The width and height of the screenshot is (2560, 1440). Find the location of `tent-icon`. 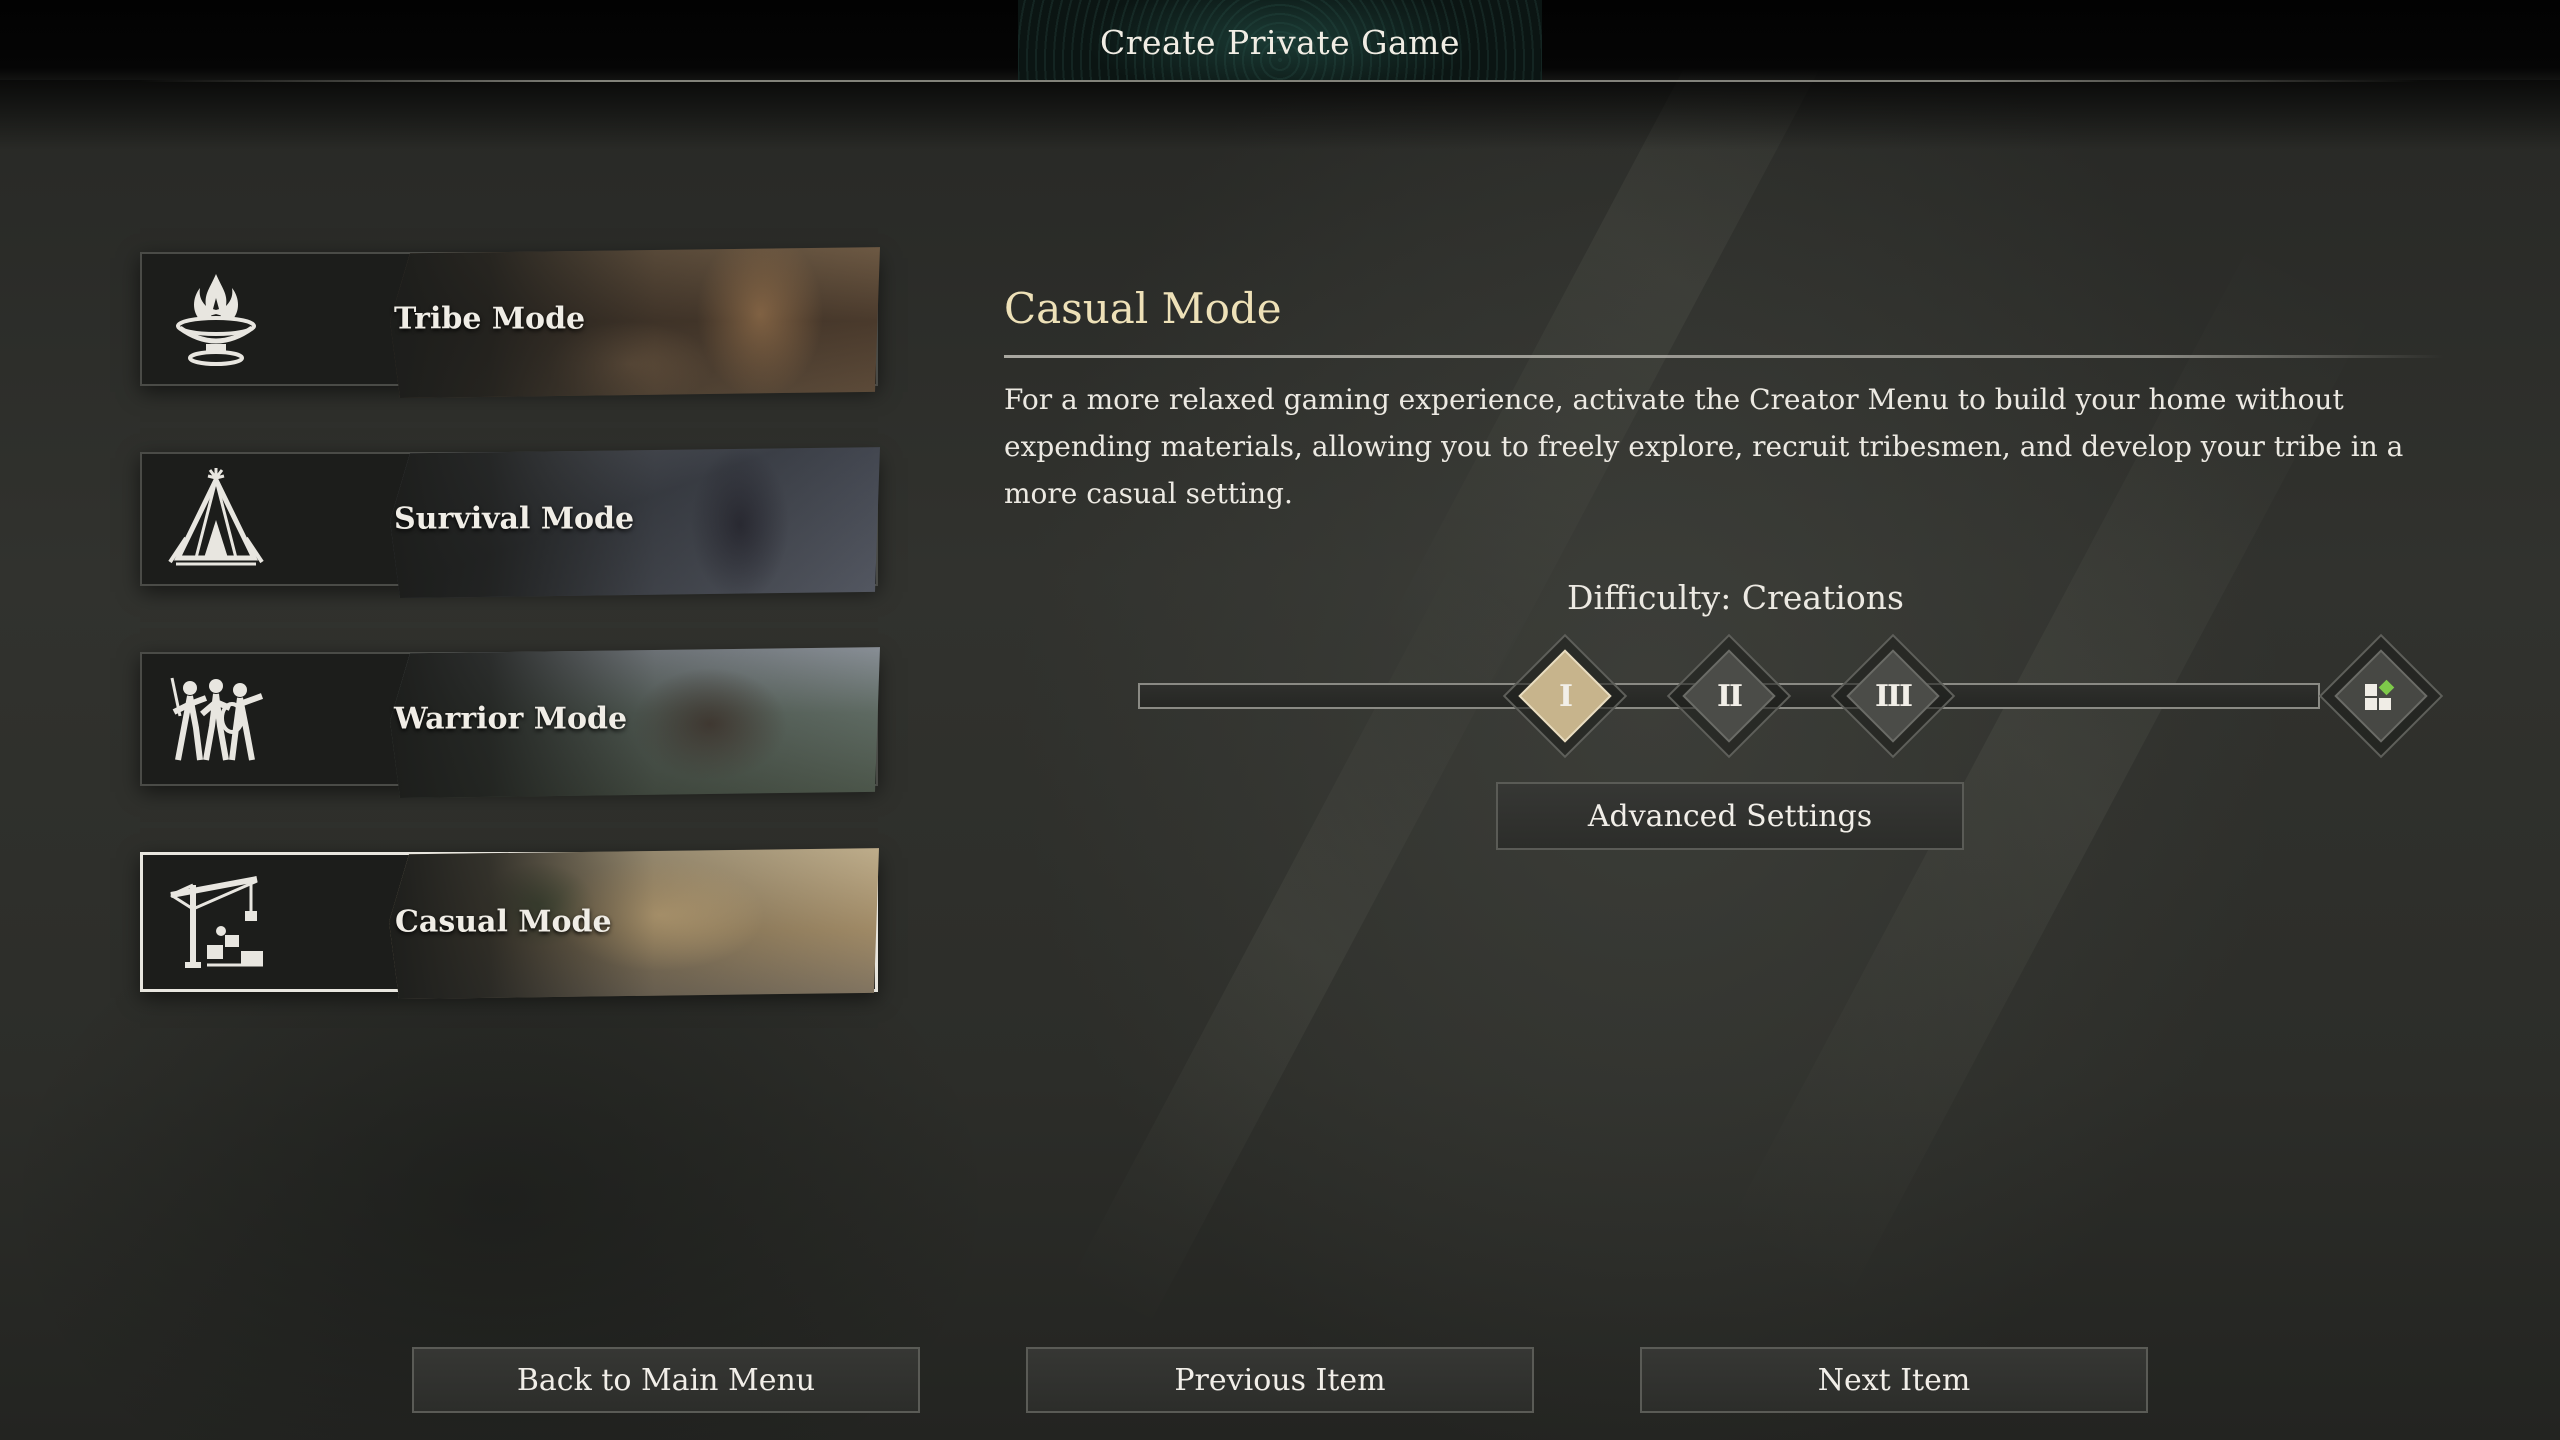

tent-icon is located at coordinates (216, 517).